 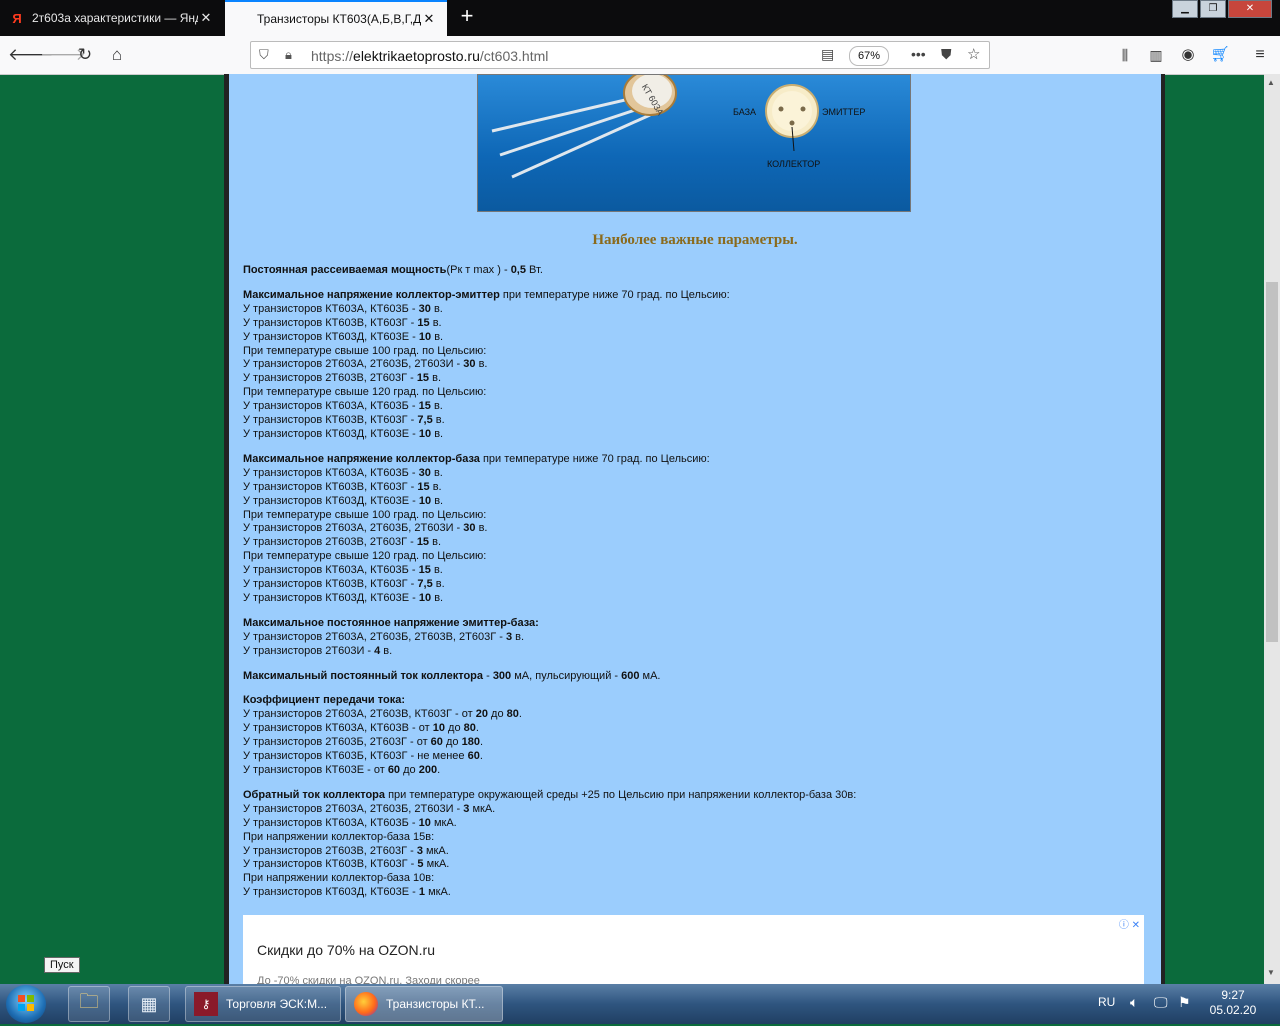 I want to click on param-value: 10, so click(x=425, y=500).